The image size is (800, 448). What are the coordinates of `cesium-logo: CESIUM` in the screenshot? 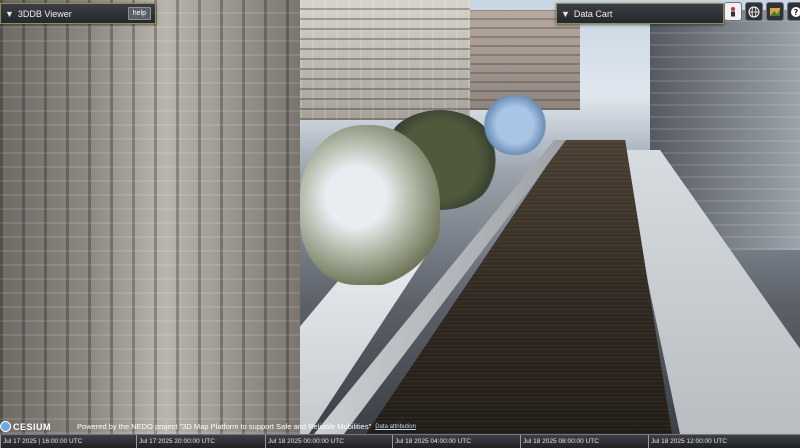 It's located at (25, 426).